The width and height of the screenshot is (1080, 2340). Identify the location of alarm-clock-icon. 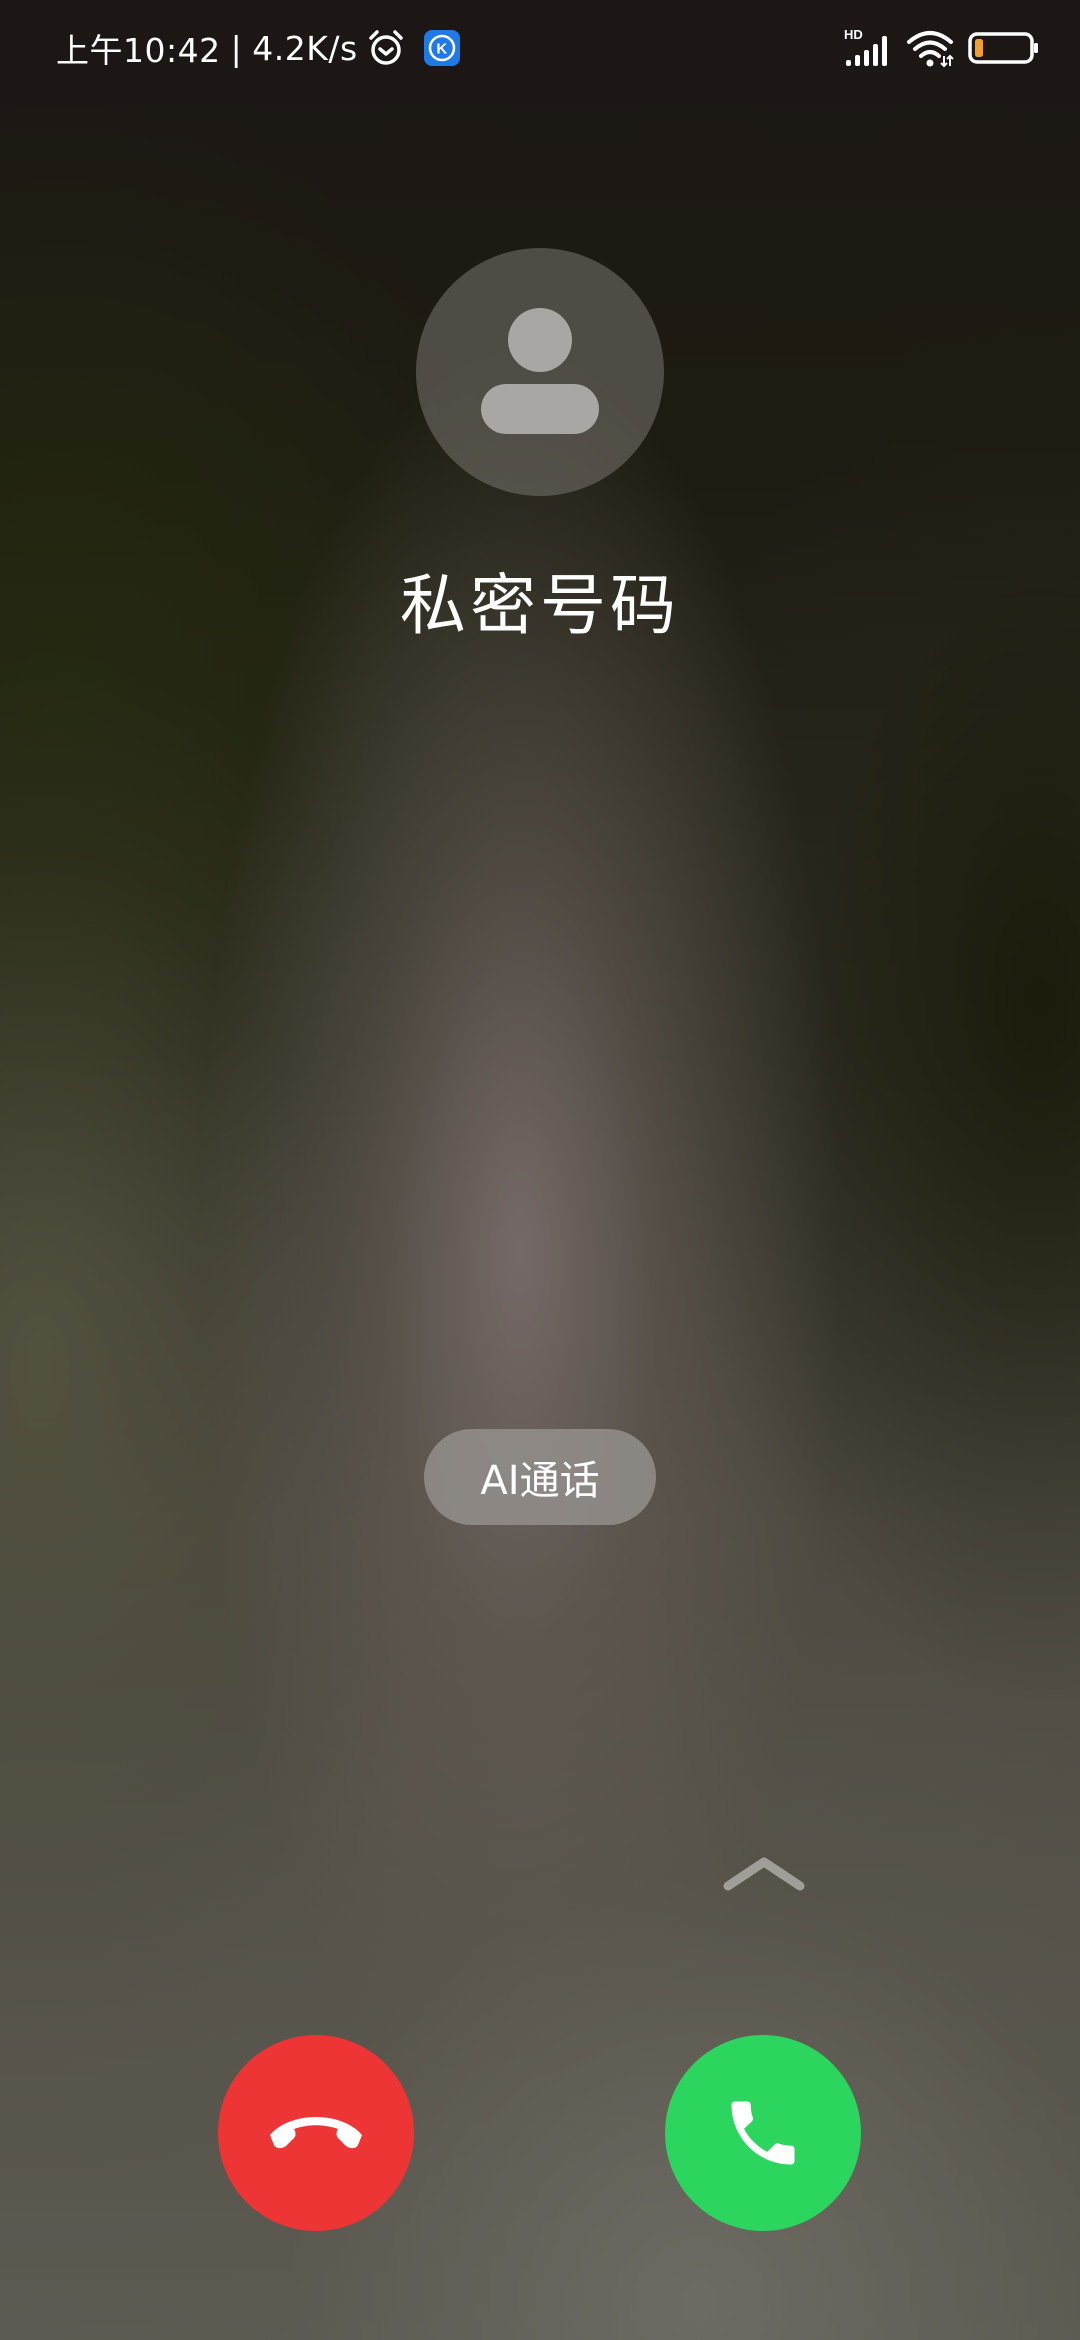
(385, 47).